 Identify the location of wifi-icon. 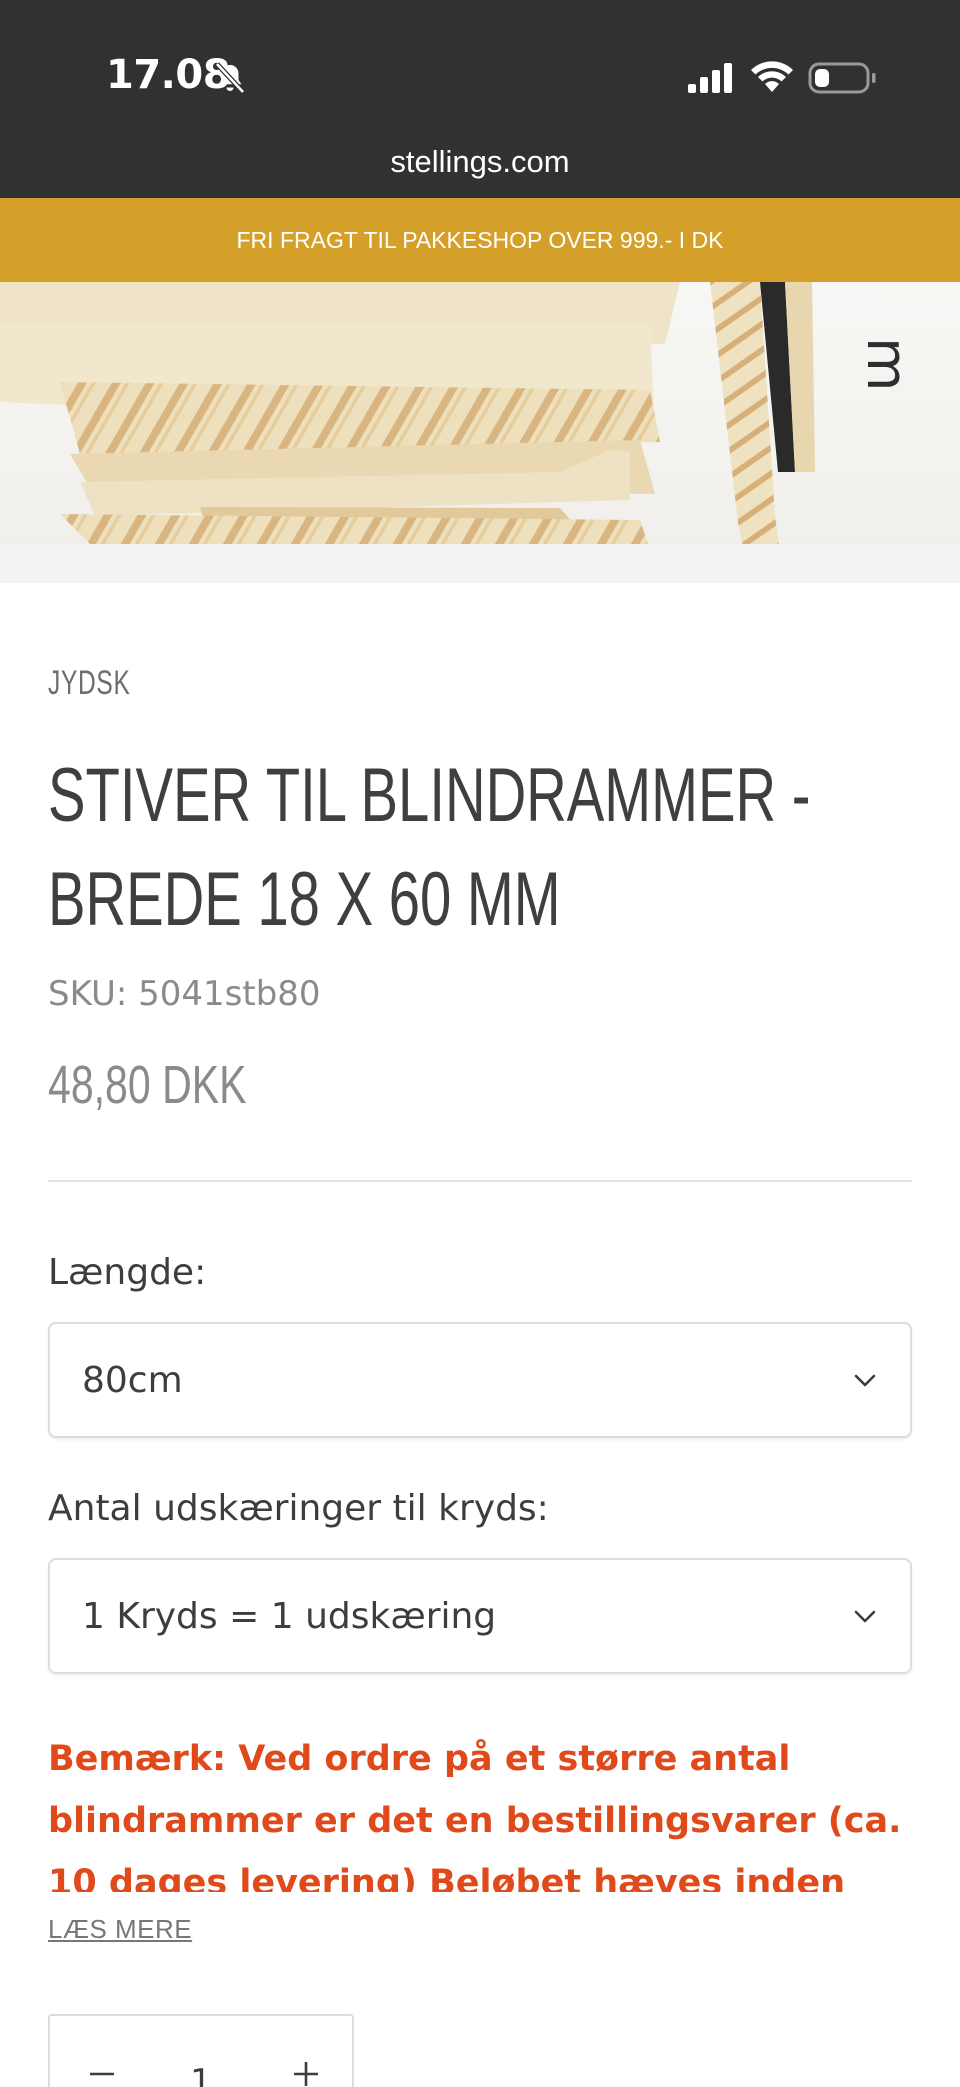
(772, 76).